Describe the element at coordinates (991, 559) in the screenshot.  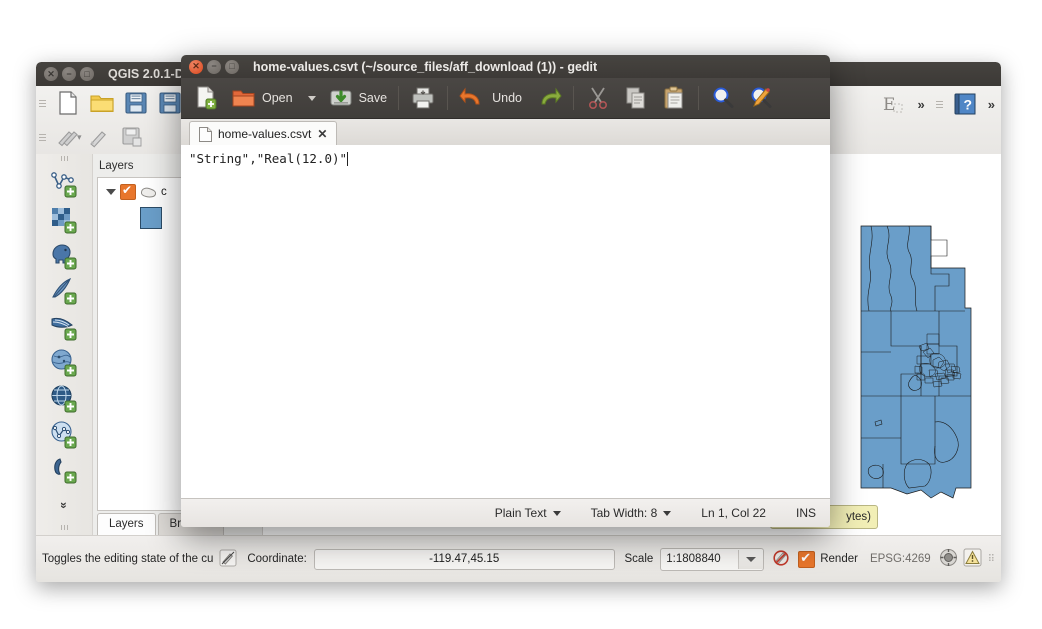
I see `resize-grip-icon: ⠿` at that location.